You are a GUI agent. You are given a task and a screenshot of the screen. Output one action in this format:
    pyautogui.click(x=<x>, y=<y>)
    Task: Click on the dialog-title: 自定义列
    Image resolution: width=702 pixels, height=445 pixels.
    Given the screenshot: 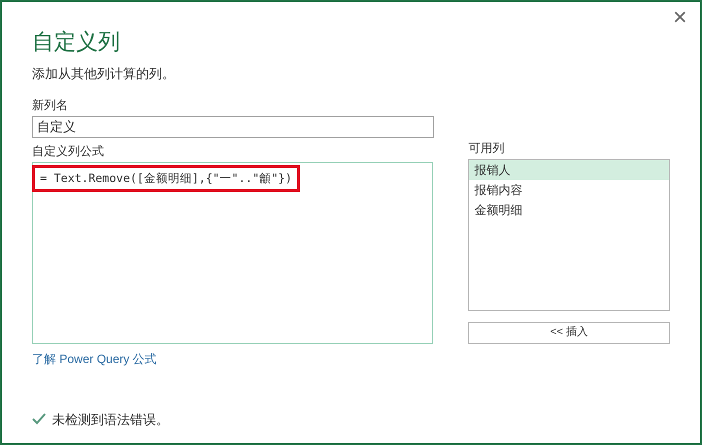 What is the action you would take?
    pyautogui.click(x=76, y=42)
    